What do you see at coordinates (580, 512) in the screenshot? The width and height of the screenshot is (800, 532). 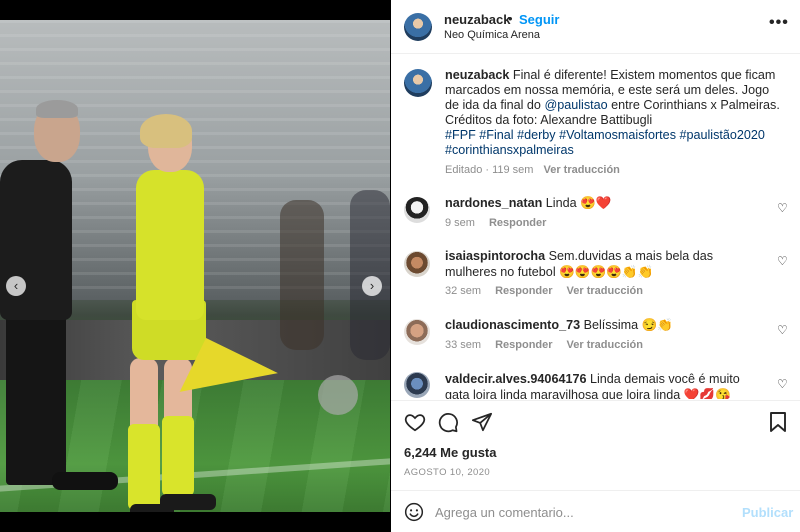 I see `comment-input` at bounding box center [580, 512].